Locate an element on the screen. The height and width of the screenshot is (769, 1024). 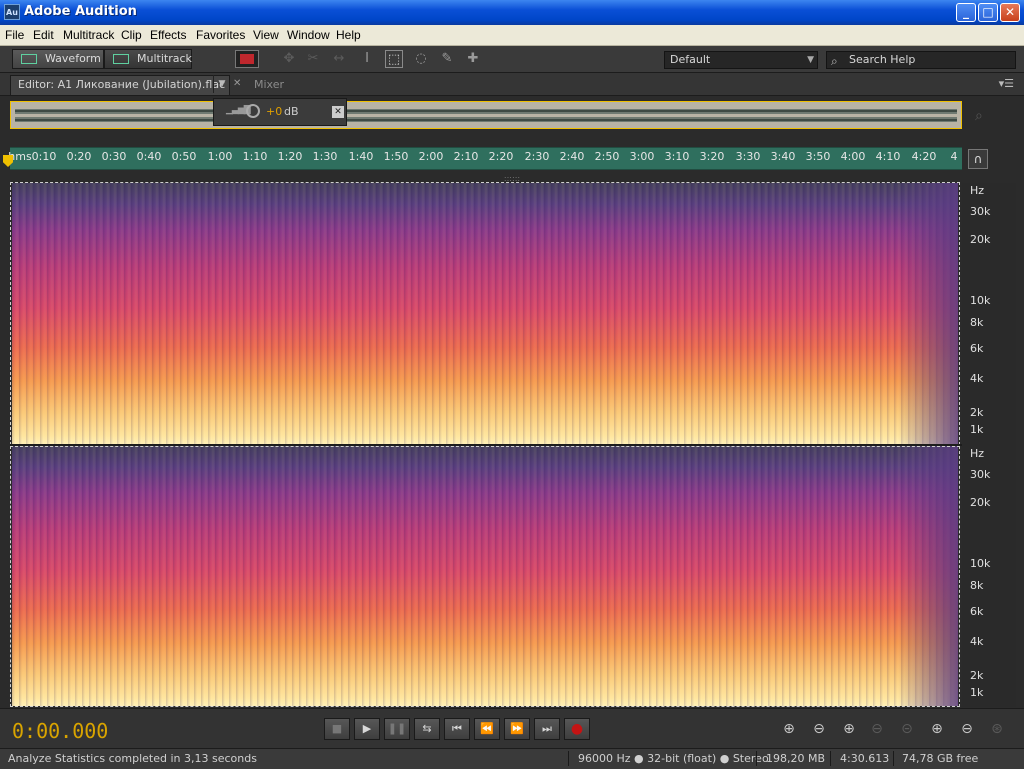
minimize-button: _ is located at coordinates (966, 12).